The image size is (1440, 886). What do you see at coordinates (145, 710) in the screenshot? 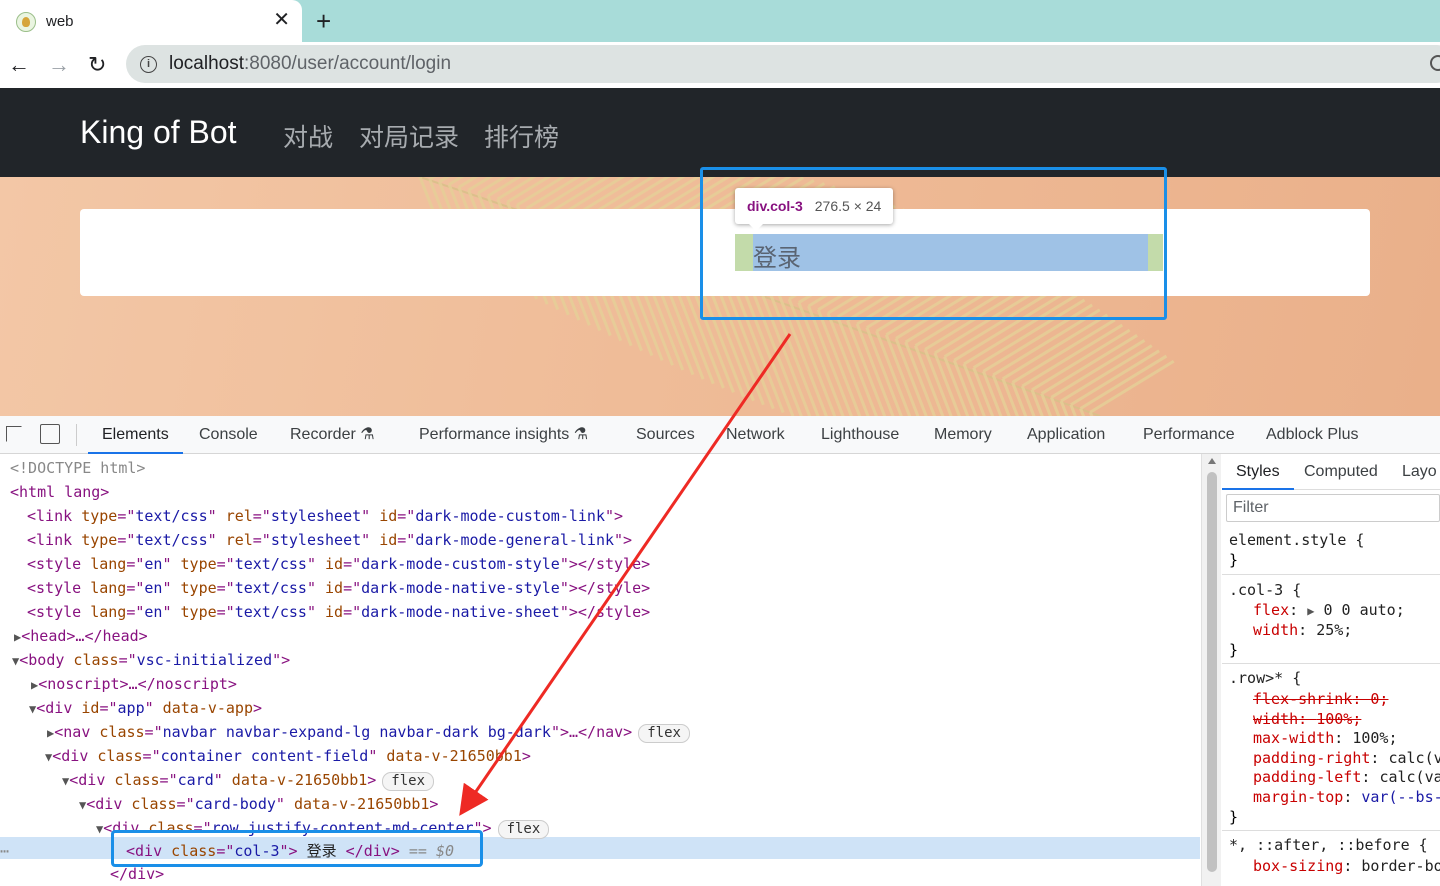
I see `dom-app-div: ▼<div id="app" data-v-app>` at bounding box center [145, 710].